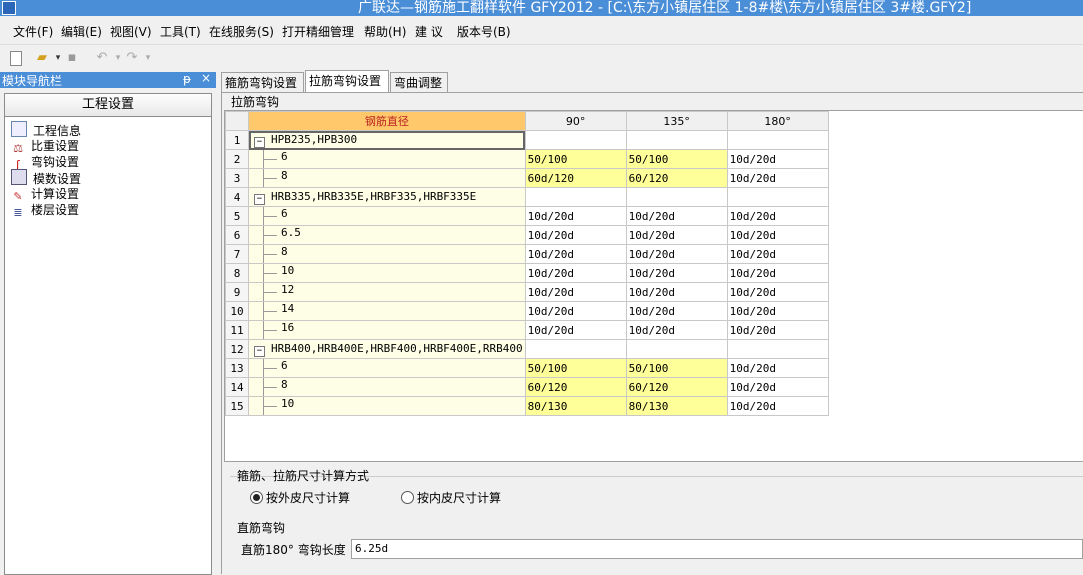 This screenshot has width=1083, height=575. Describe the element at coordinates (237, 178) in the screenshot. I see `row-number: 3` at that location.